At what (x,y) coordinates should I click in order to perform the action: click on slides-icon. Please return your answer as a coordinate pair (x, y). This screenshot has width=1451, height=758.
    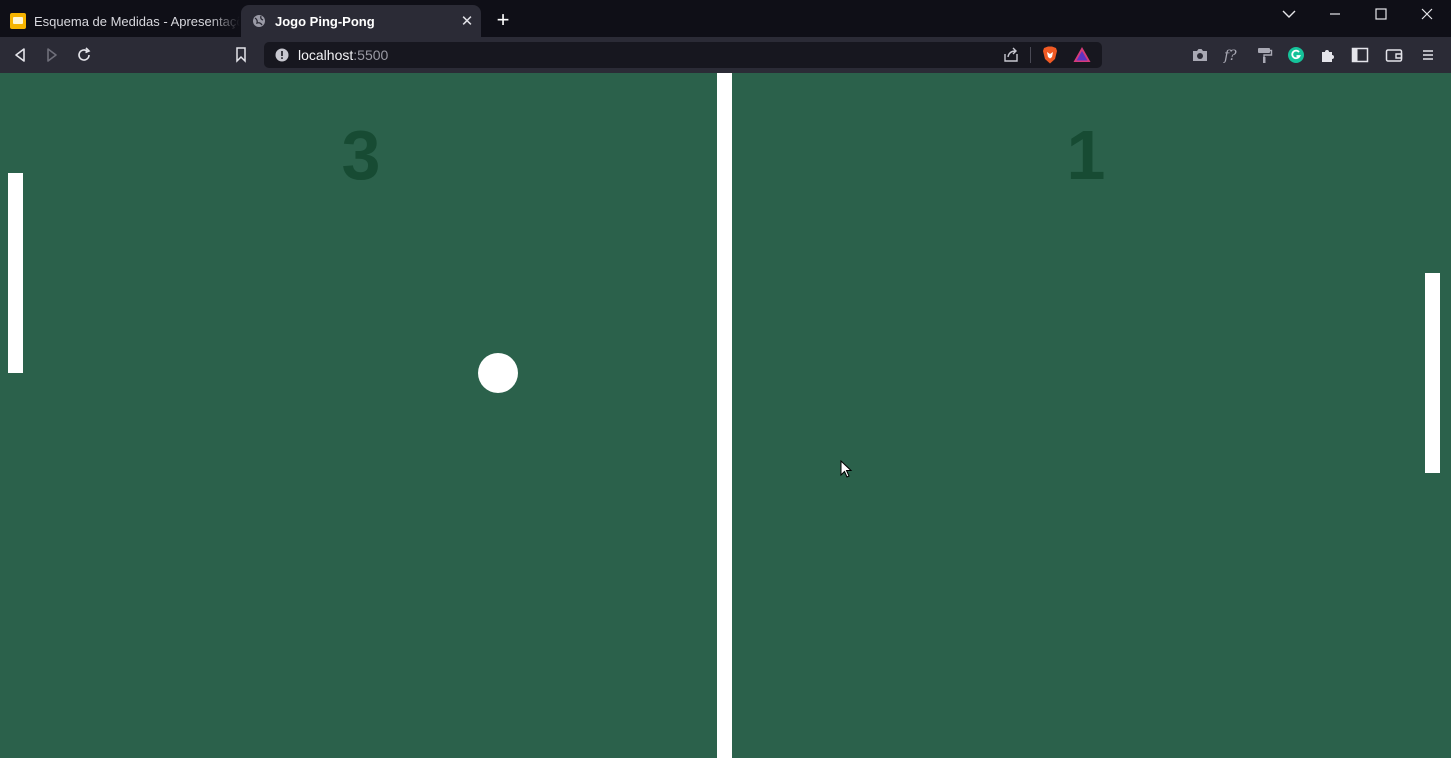
    Looking at the image, I should click on (18, 21).